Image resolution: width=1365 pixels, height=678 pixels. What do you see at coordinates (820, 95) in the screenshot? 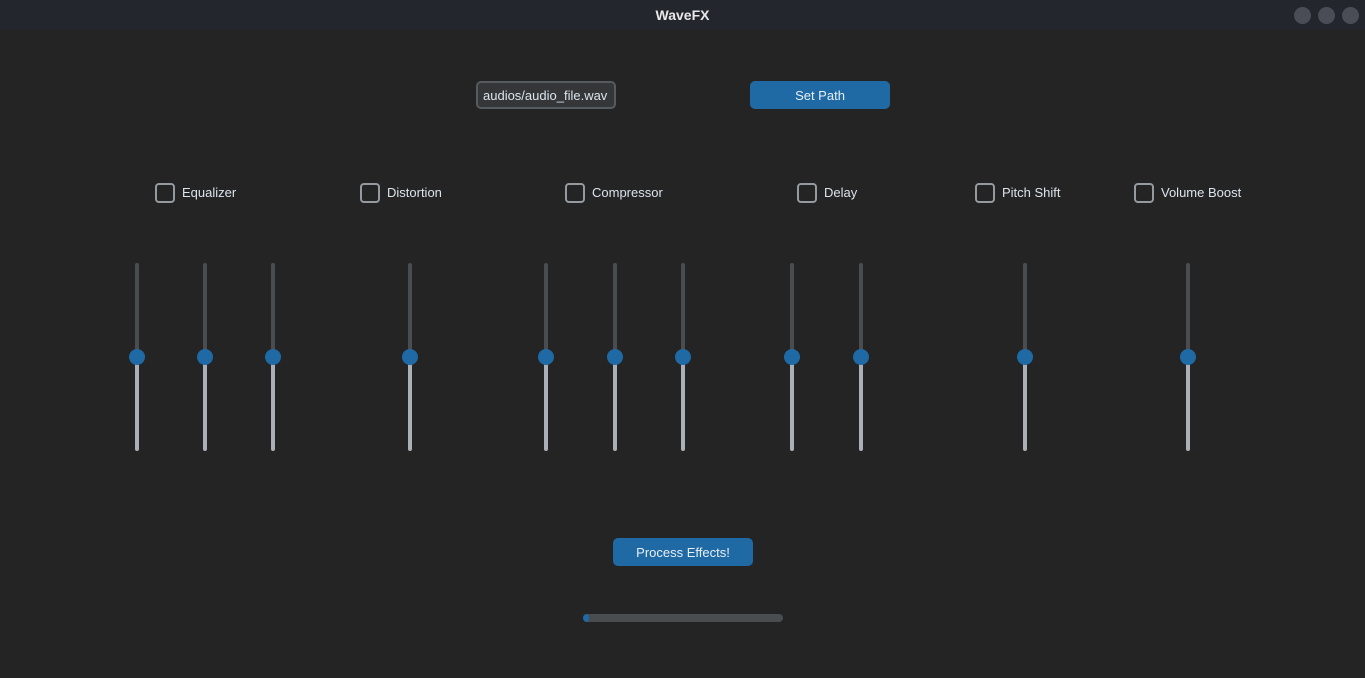
I see `set-path-button: Set Path` at bounding box center [820, 95].